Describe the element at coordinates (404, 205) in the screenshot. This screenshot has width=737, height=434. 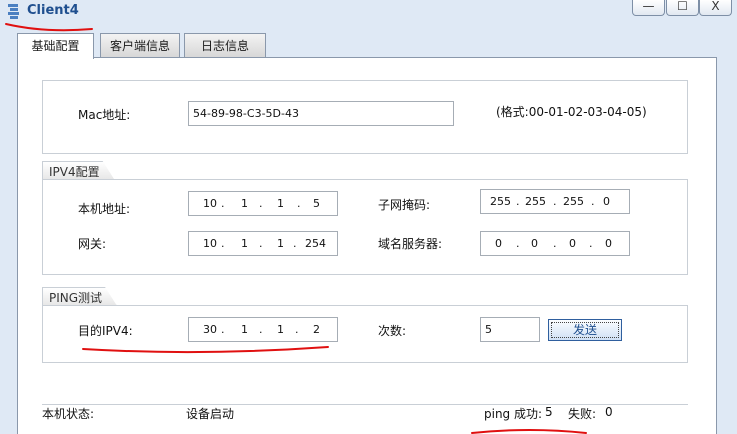
I see `subnet-mask-label: 子网掩码:` at that location.